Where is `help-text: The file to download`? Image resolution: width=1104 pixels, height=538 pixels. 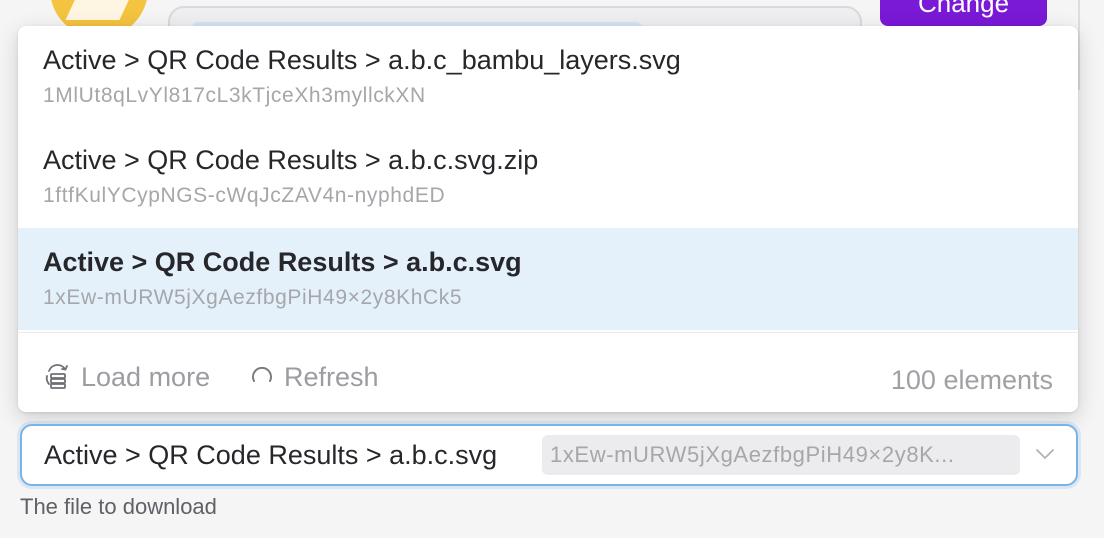
help-text: The file to download is located at coordinates (118, 506).